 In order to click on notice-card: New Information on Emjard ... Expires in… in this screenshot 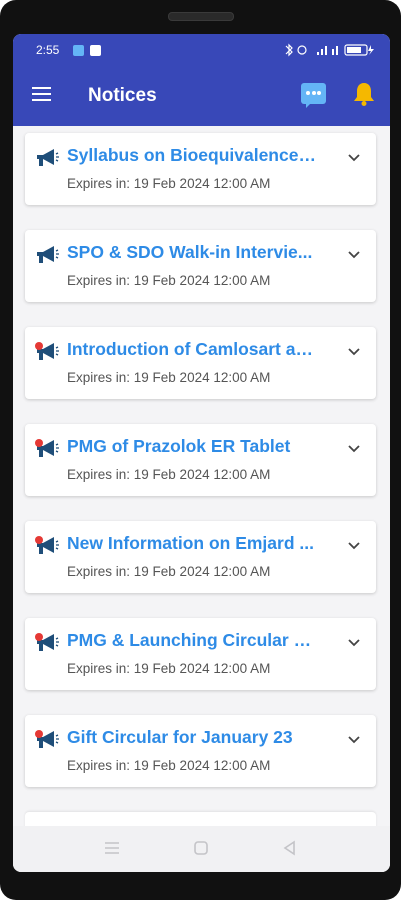, I will do `click(200, 557)`.